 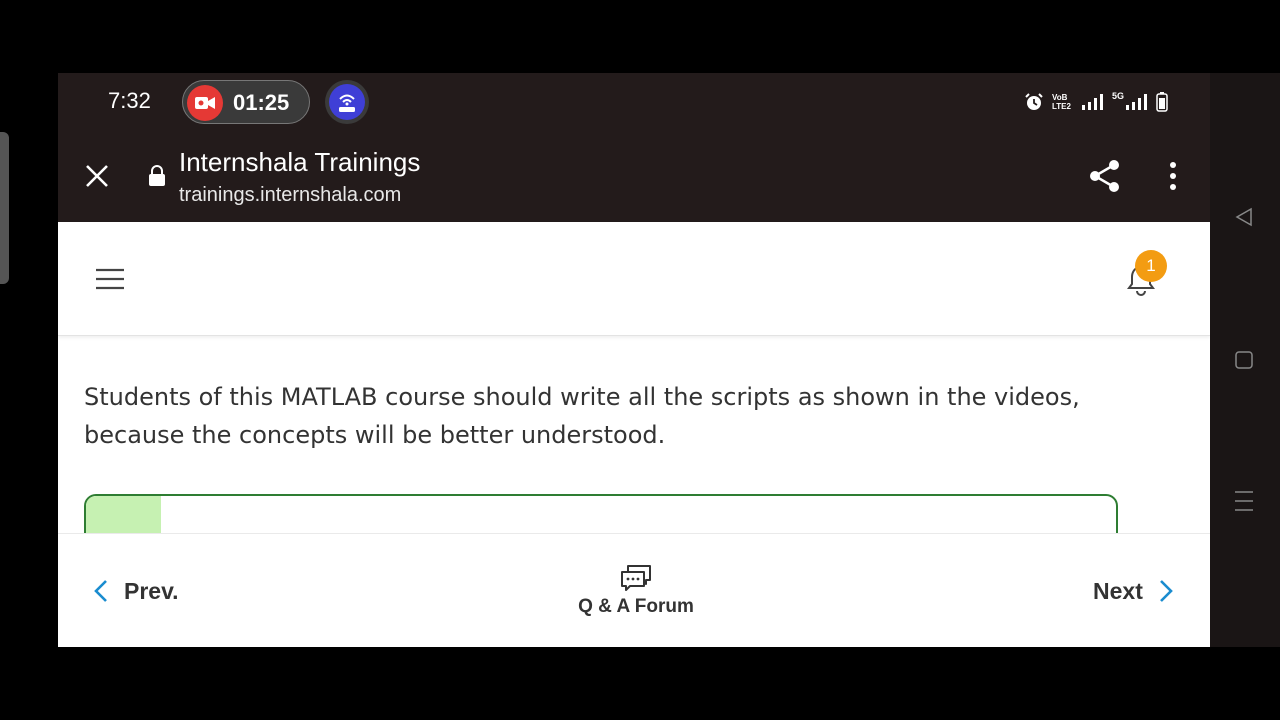 I want to click on menu-icon, so click(x=110, y=279).